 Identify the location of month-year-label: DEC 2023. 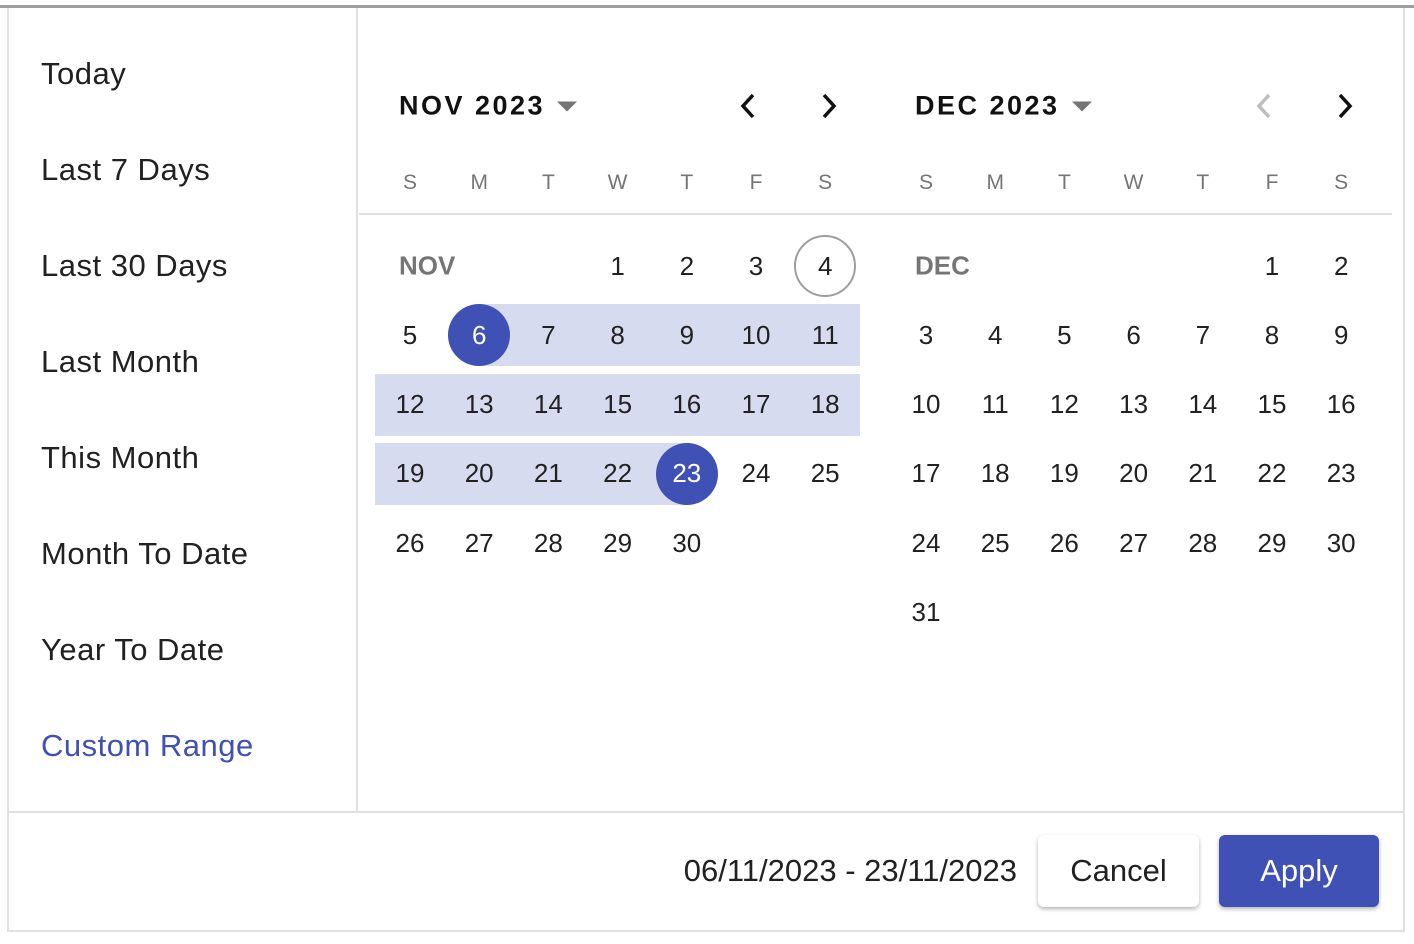
(987, 105).